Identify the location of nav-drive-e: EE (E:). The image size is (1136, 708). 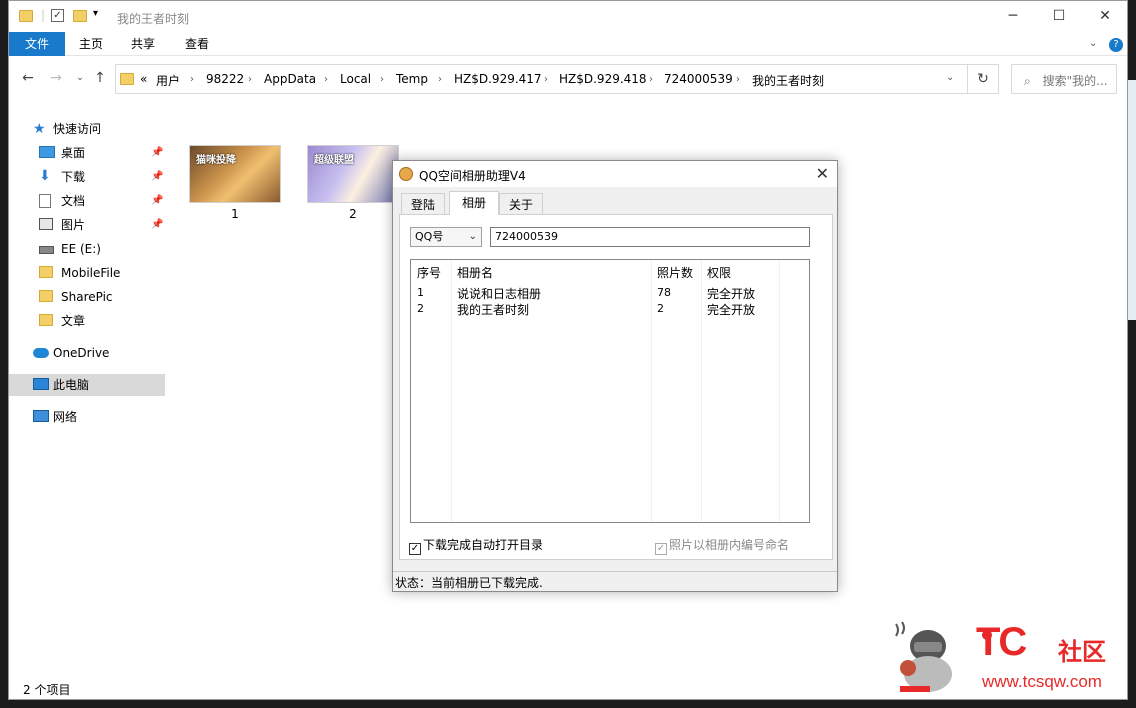
(87, 249).